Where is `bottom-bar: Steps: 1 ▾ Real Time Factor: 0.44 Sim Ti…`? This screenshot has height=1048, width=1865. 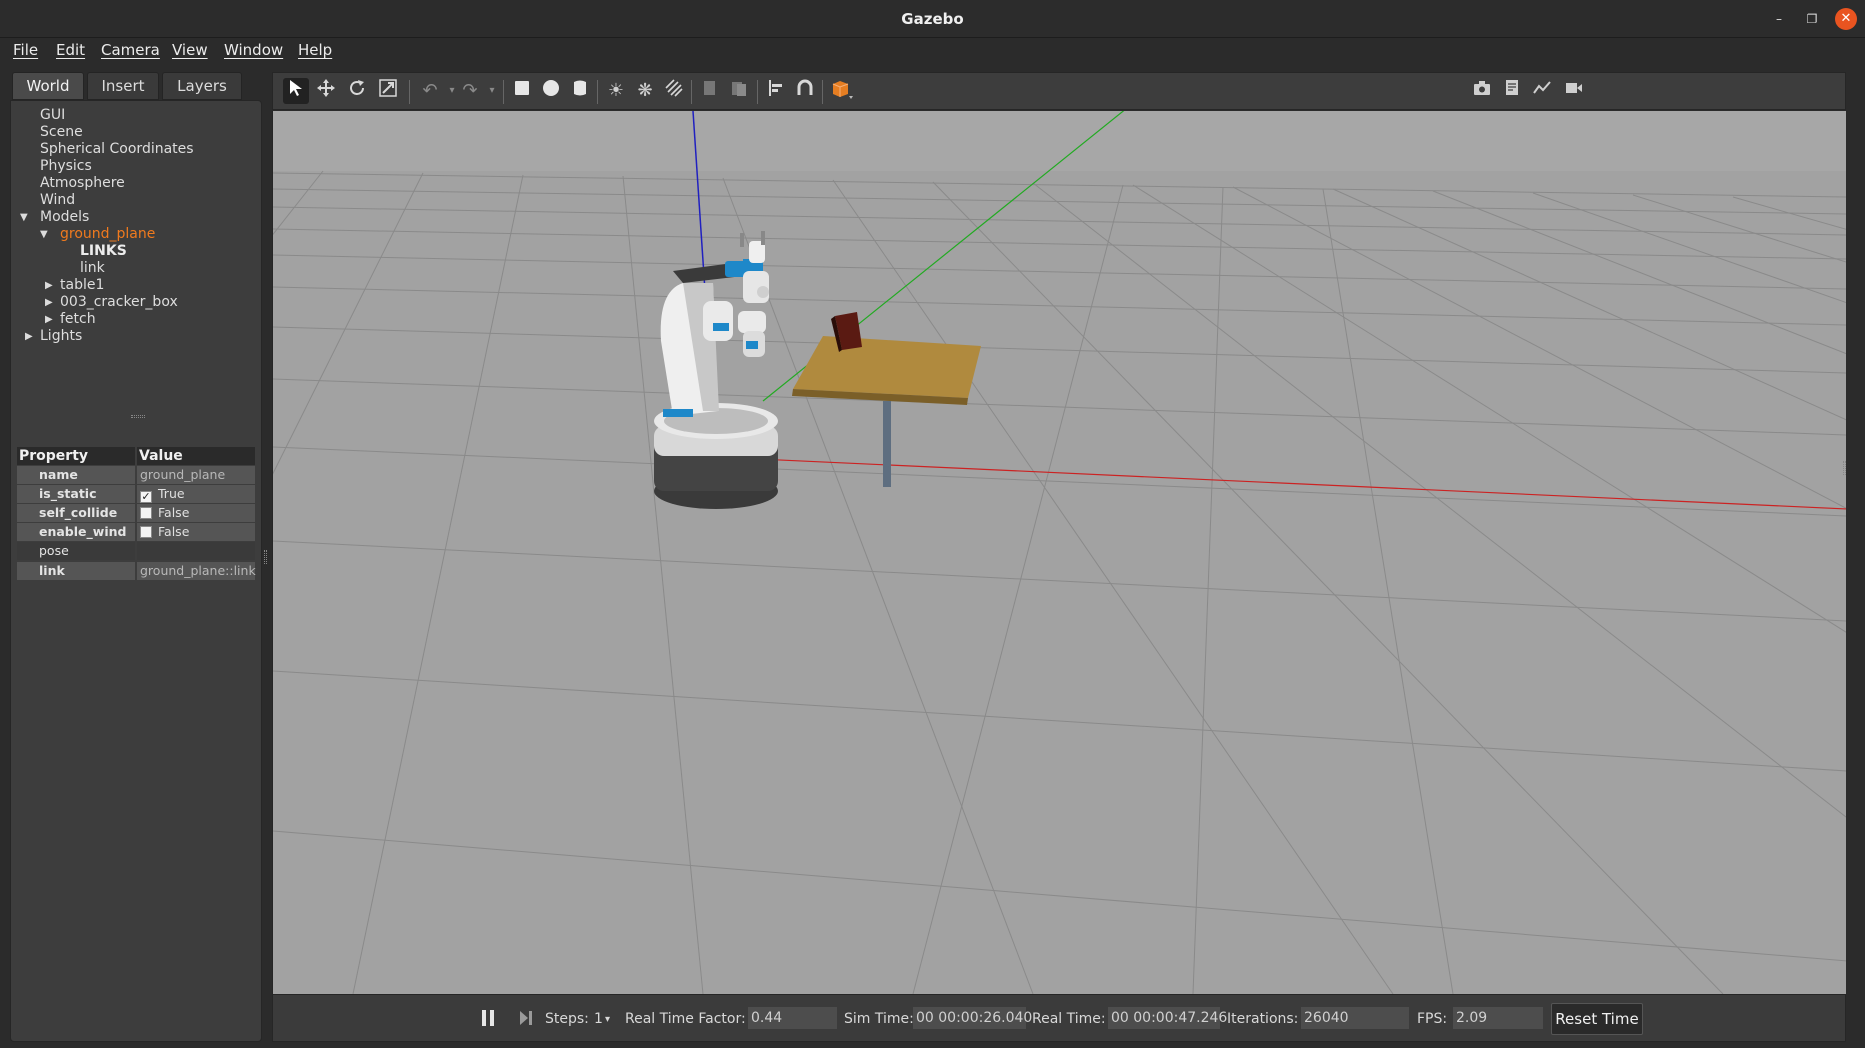 bottom-bar: Steps: 1 ▾ Real Time Factor: 0.44 Sim Ti… is located at coordinates (1059, 1018).